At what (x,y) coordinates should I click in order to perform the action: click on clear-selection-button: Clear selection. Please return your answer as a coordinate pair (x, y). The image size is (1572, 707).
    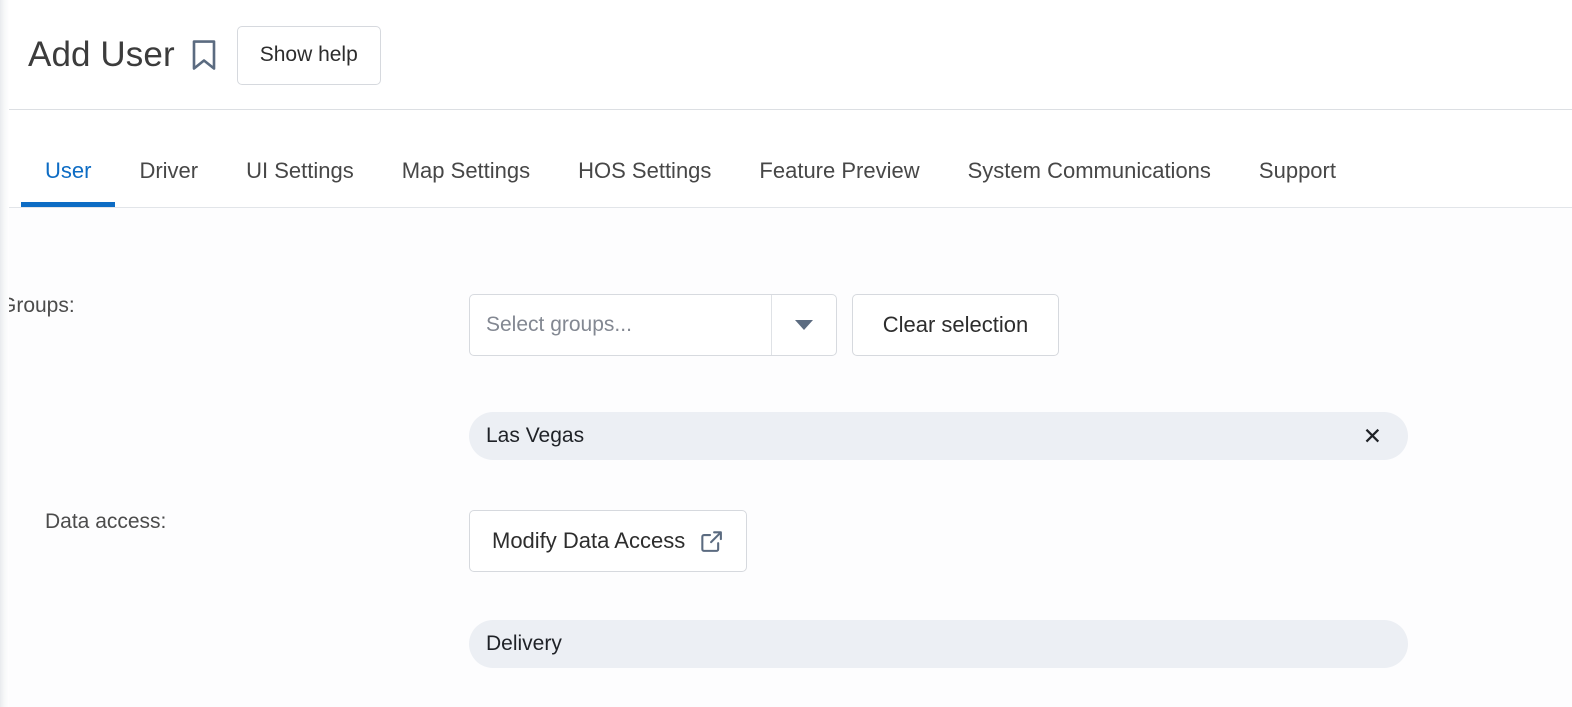
    Looking at the image, I should click on (955, 325).